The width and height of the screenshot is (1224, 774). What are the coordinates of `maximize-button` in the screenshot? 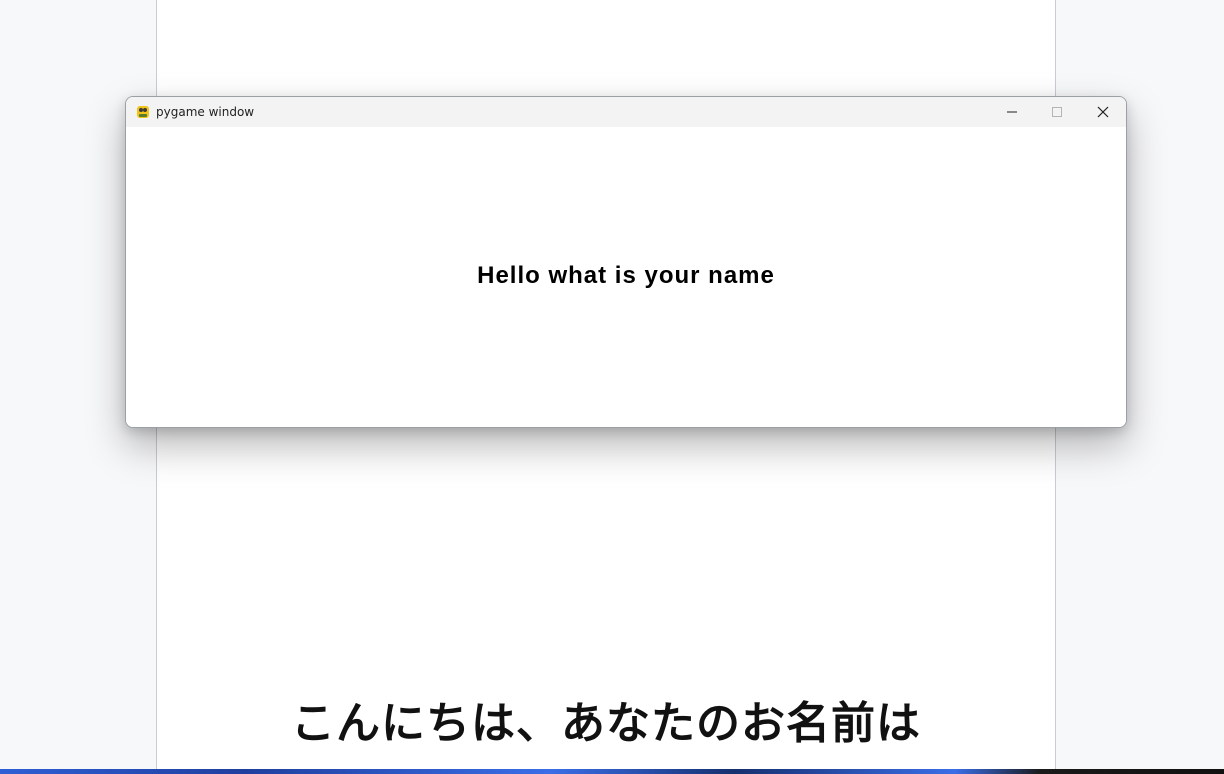 It's located at (1057, 112).